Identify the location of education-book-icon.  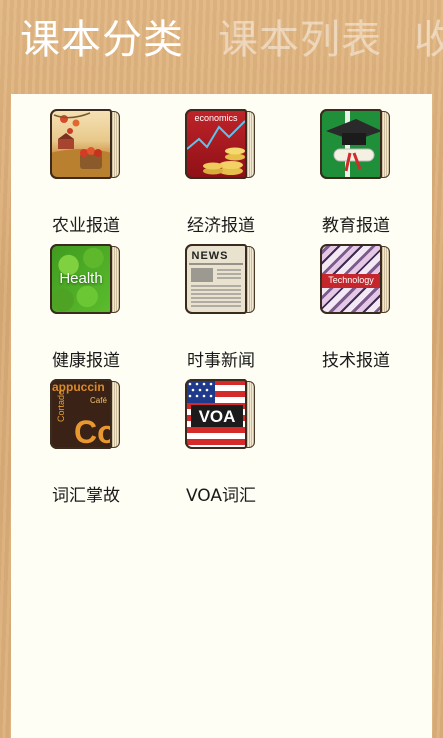
(356, 145).